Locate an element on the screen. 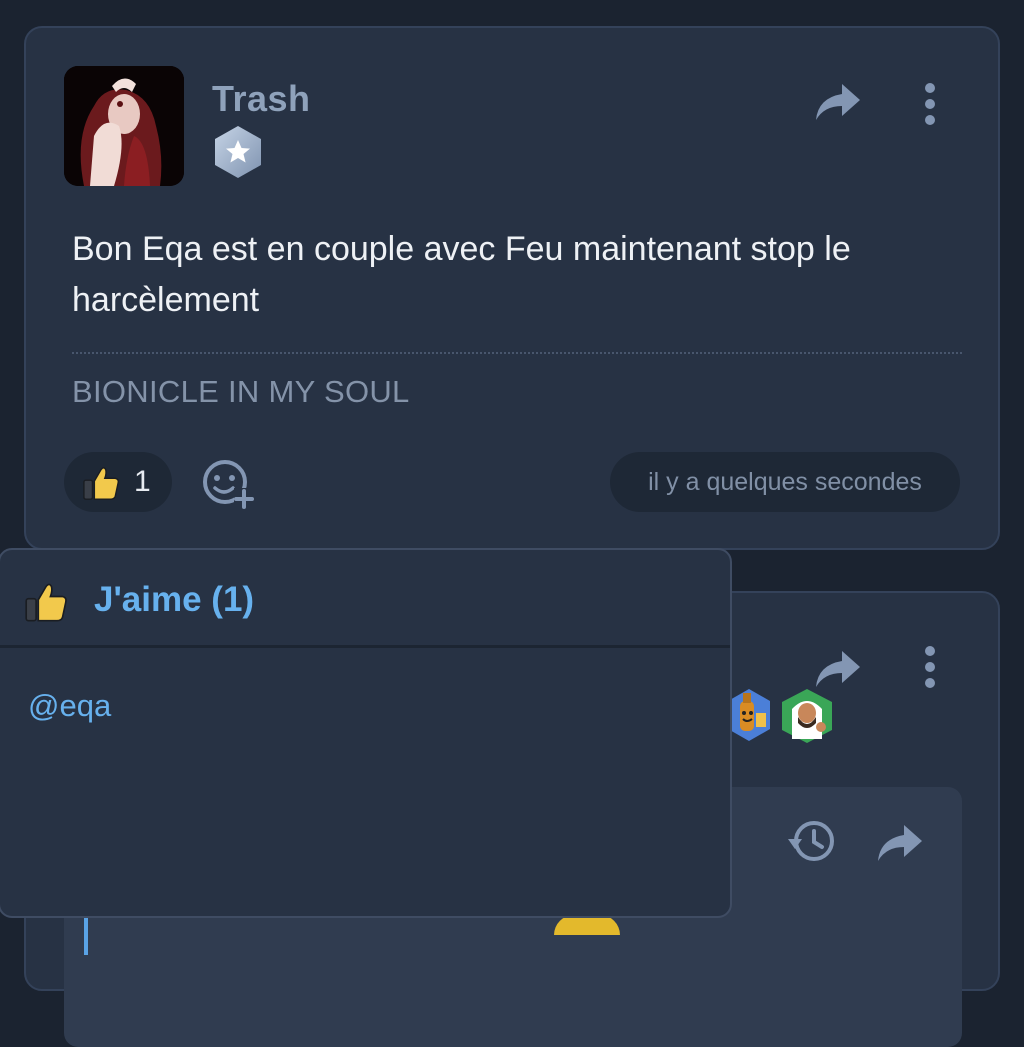 This screenshot has height=1047, width=1024. history-icon is located at coordinates (812, 841).